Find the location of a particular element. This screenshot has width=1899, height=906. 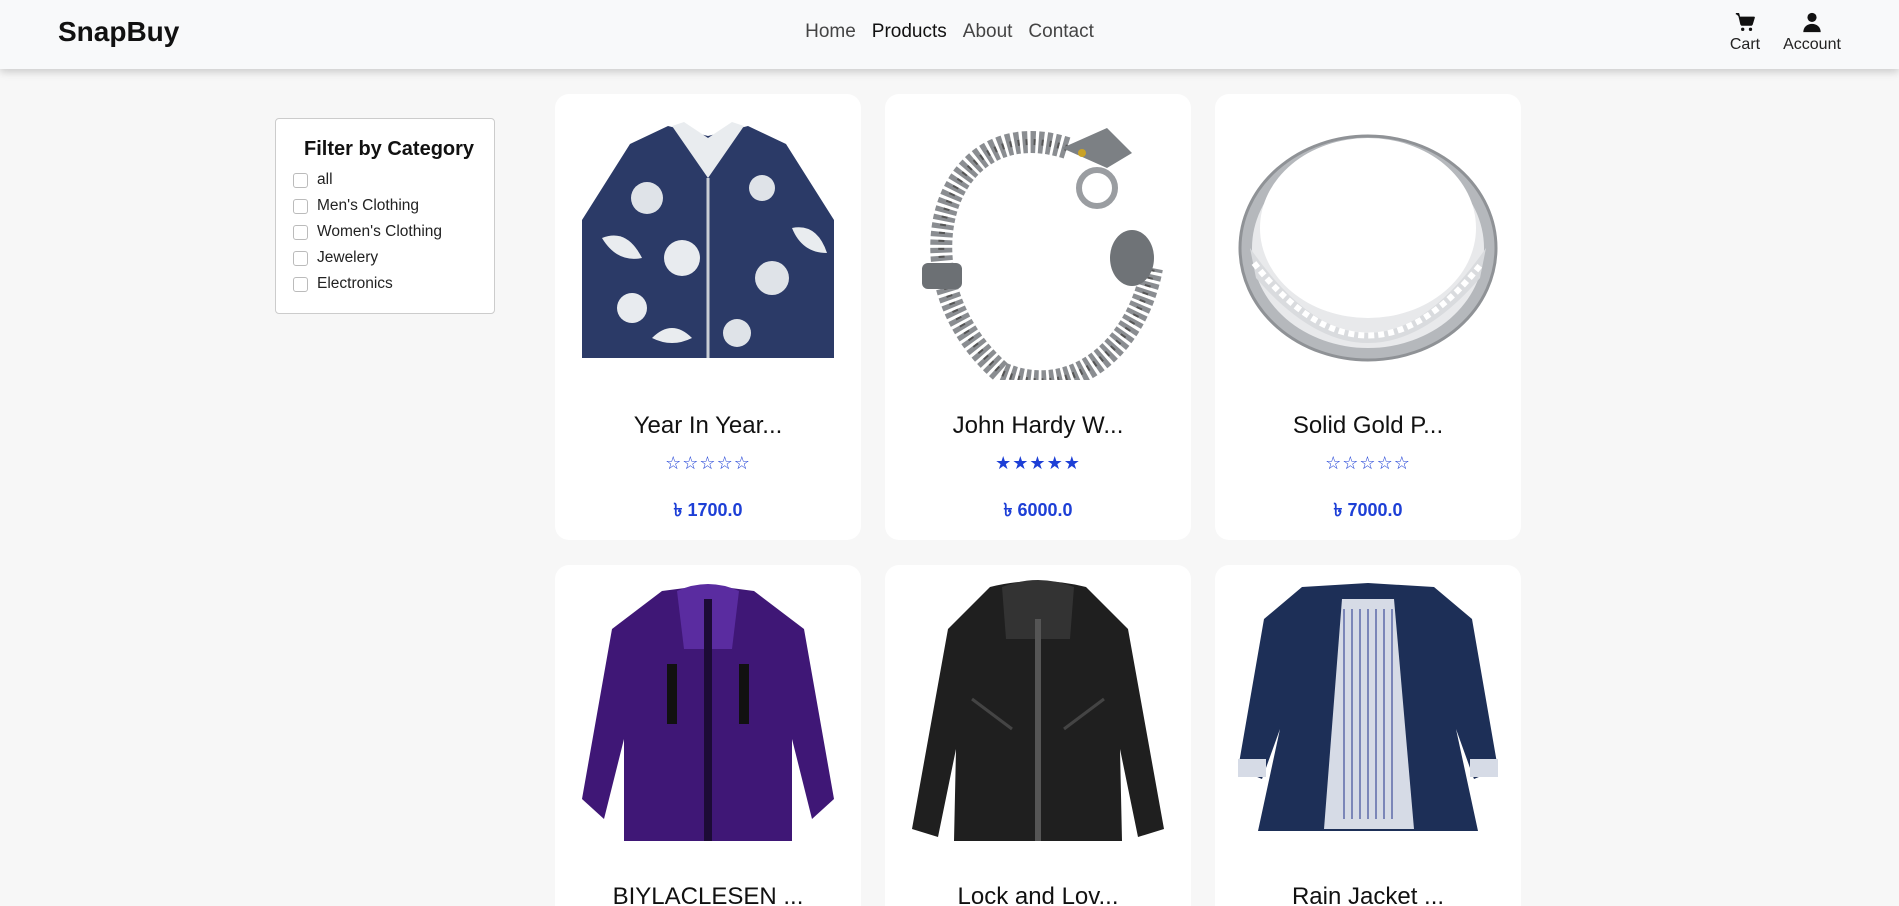

account-button: Account is located at coordinates (1812, 32).